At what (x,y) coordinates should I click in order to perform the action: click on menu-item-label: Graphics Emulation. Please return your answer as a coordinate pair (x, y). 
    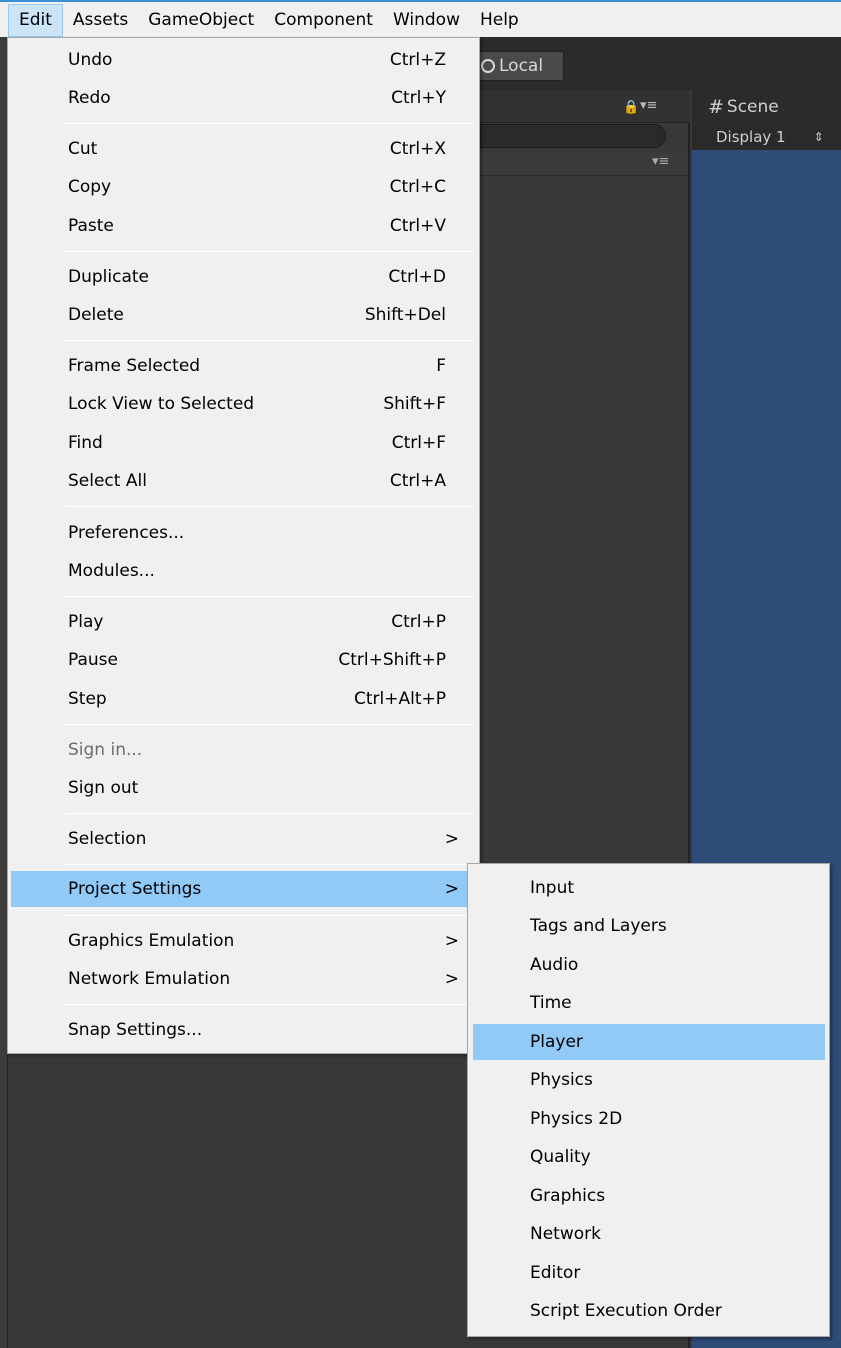
    Looking at the image, I should click on (151, 941).